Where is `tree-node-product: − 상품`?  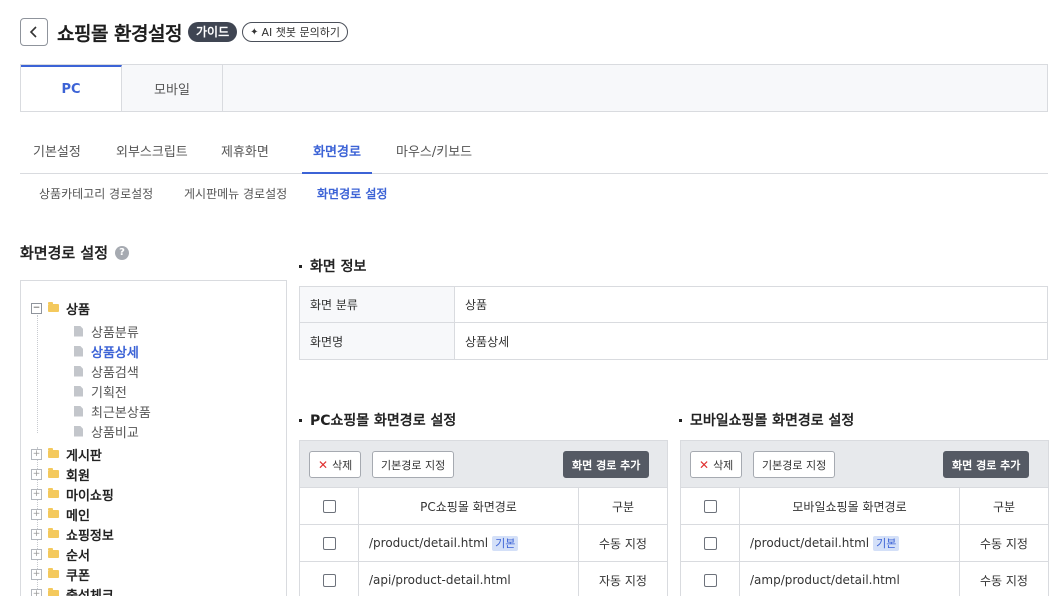 tree-node-product: − 상품 is located at coordinates (60, 308).